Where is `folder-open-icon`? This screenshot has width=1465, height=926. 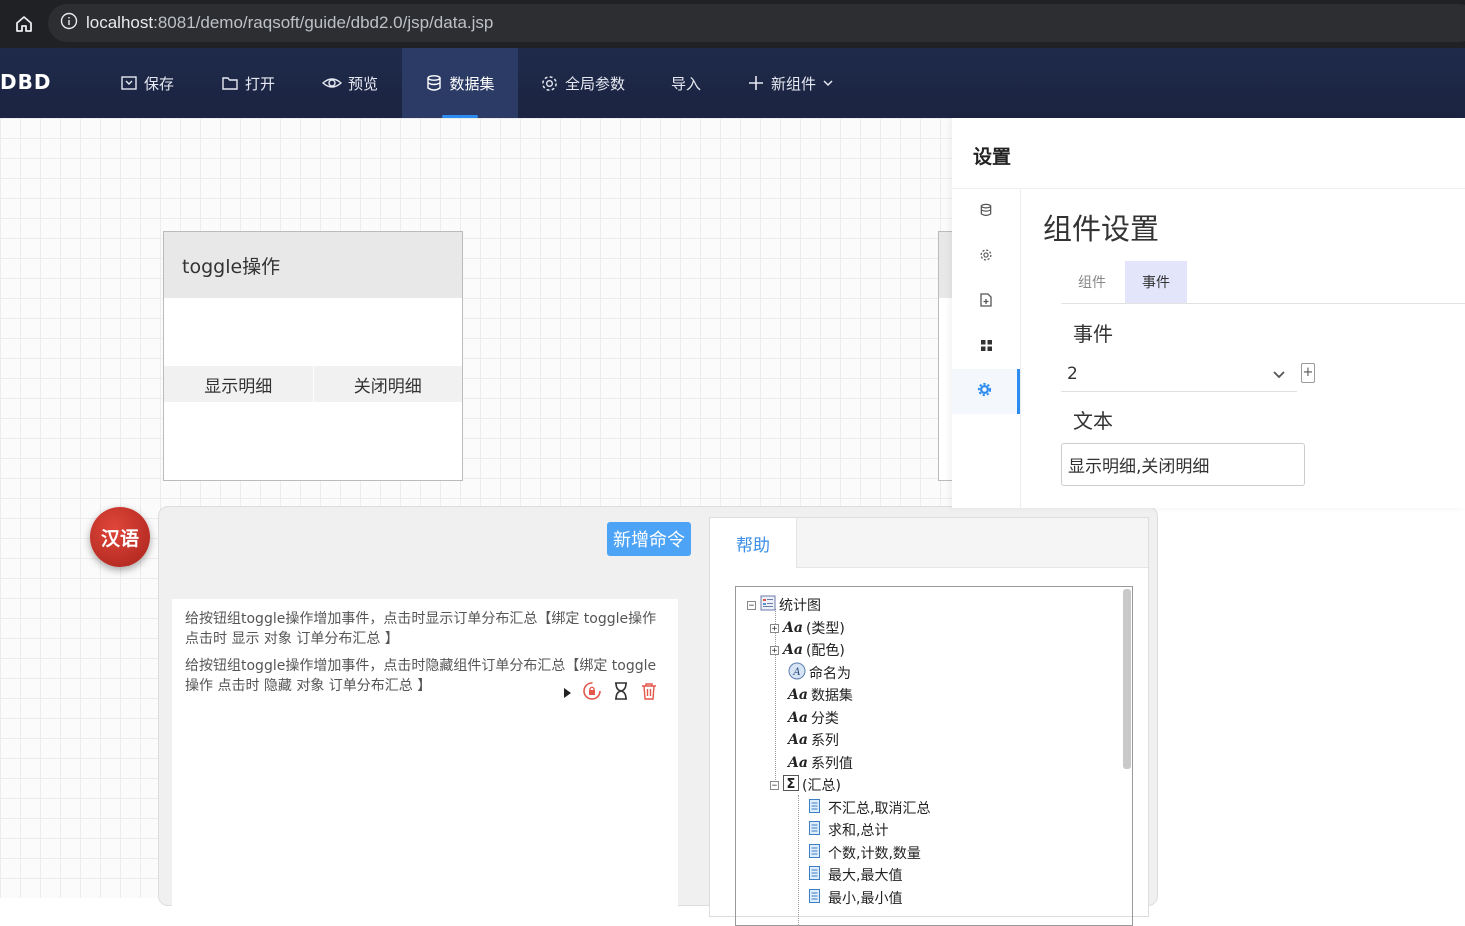 folder-open-icon is located at coordinates (230, 83).